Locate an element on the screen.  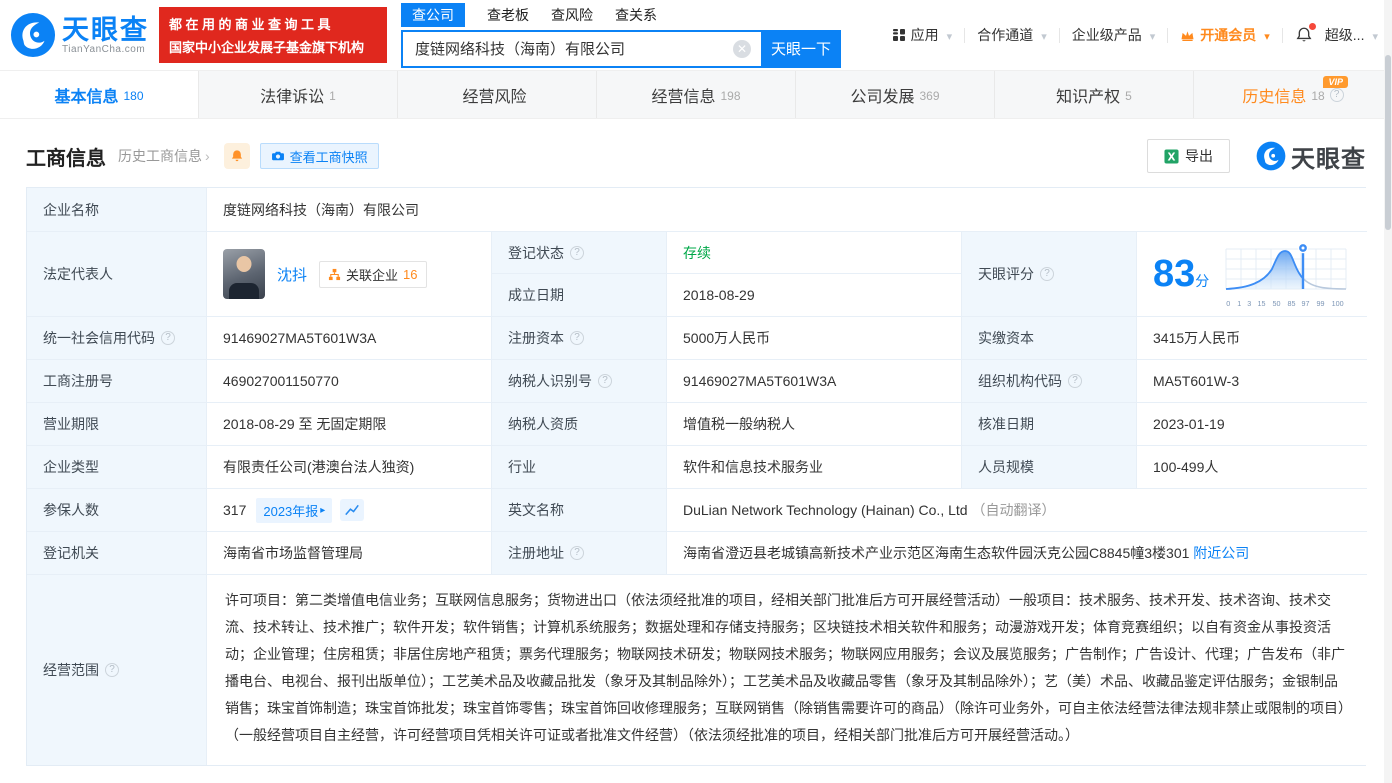
insured-count-label: 参保人数 is located at coordinates (117, 510).